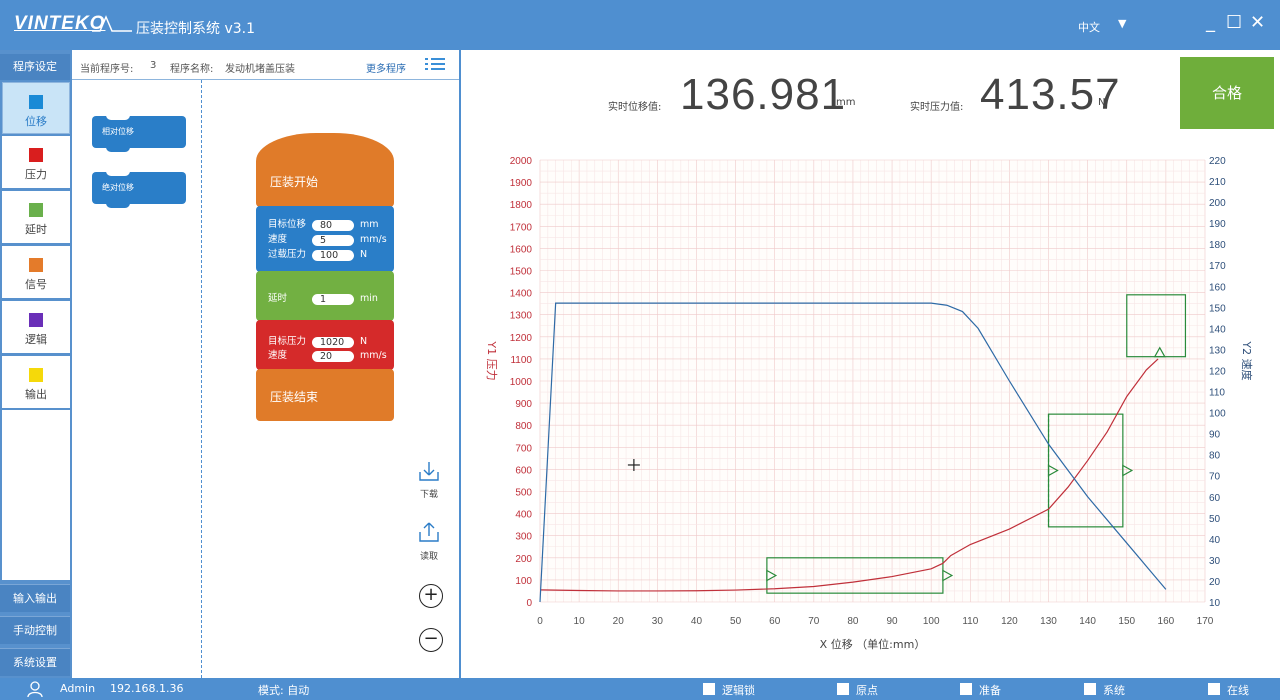 This screenshot has width=1280, height=700. What do you see at coordinates (278, 355) in the screenshot?
I see `force-speed-label: 速度` at bounding box center [278, 355].